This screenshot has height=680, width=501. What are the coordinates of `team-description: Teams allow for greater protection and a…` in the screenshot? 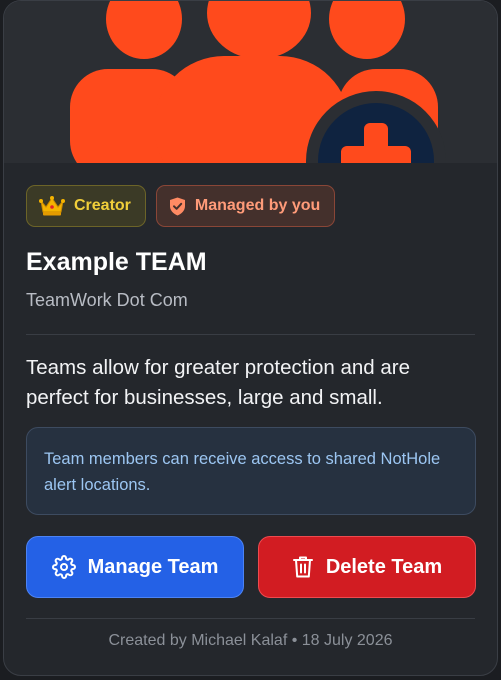 It's located at (218, 382).